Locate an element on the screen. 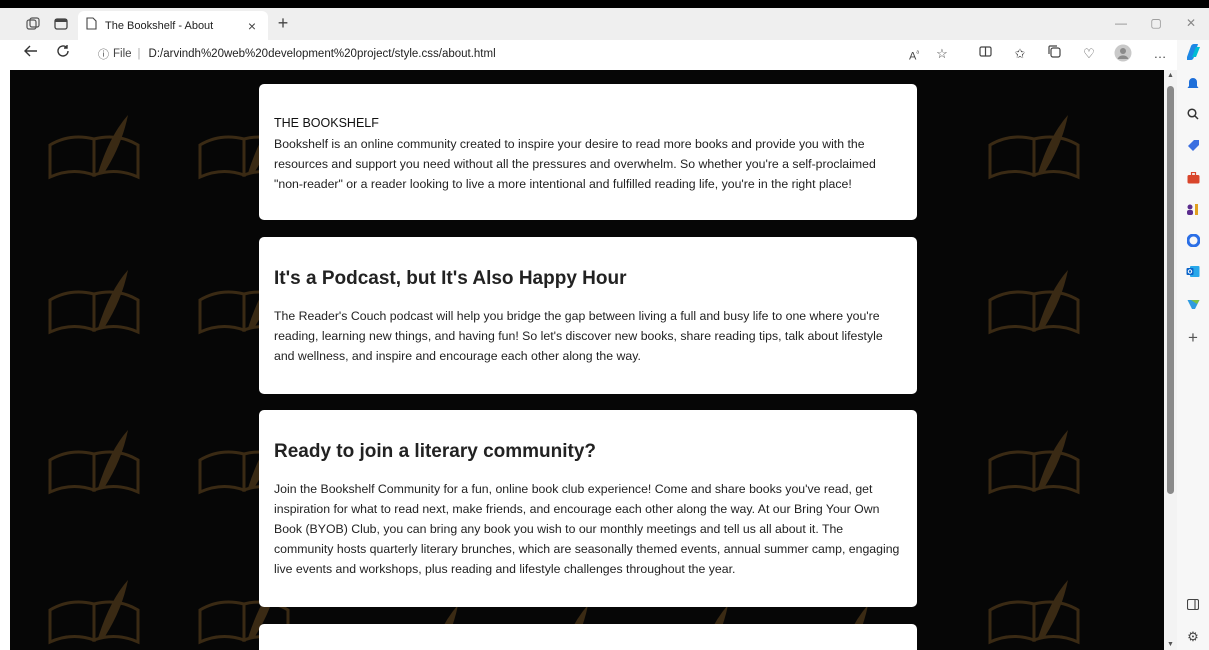  window-top-edge is located at coordinates (604, 4).